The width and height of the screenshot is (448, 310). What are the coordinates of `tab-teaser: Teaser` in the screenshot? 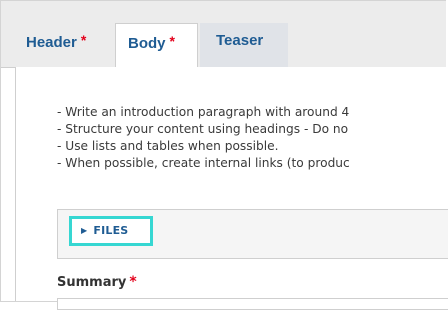 It's located at (244, 45).